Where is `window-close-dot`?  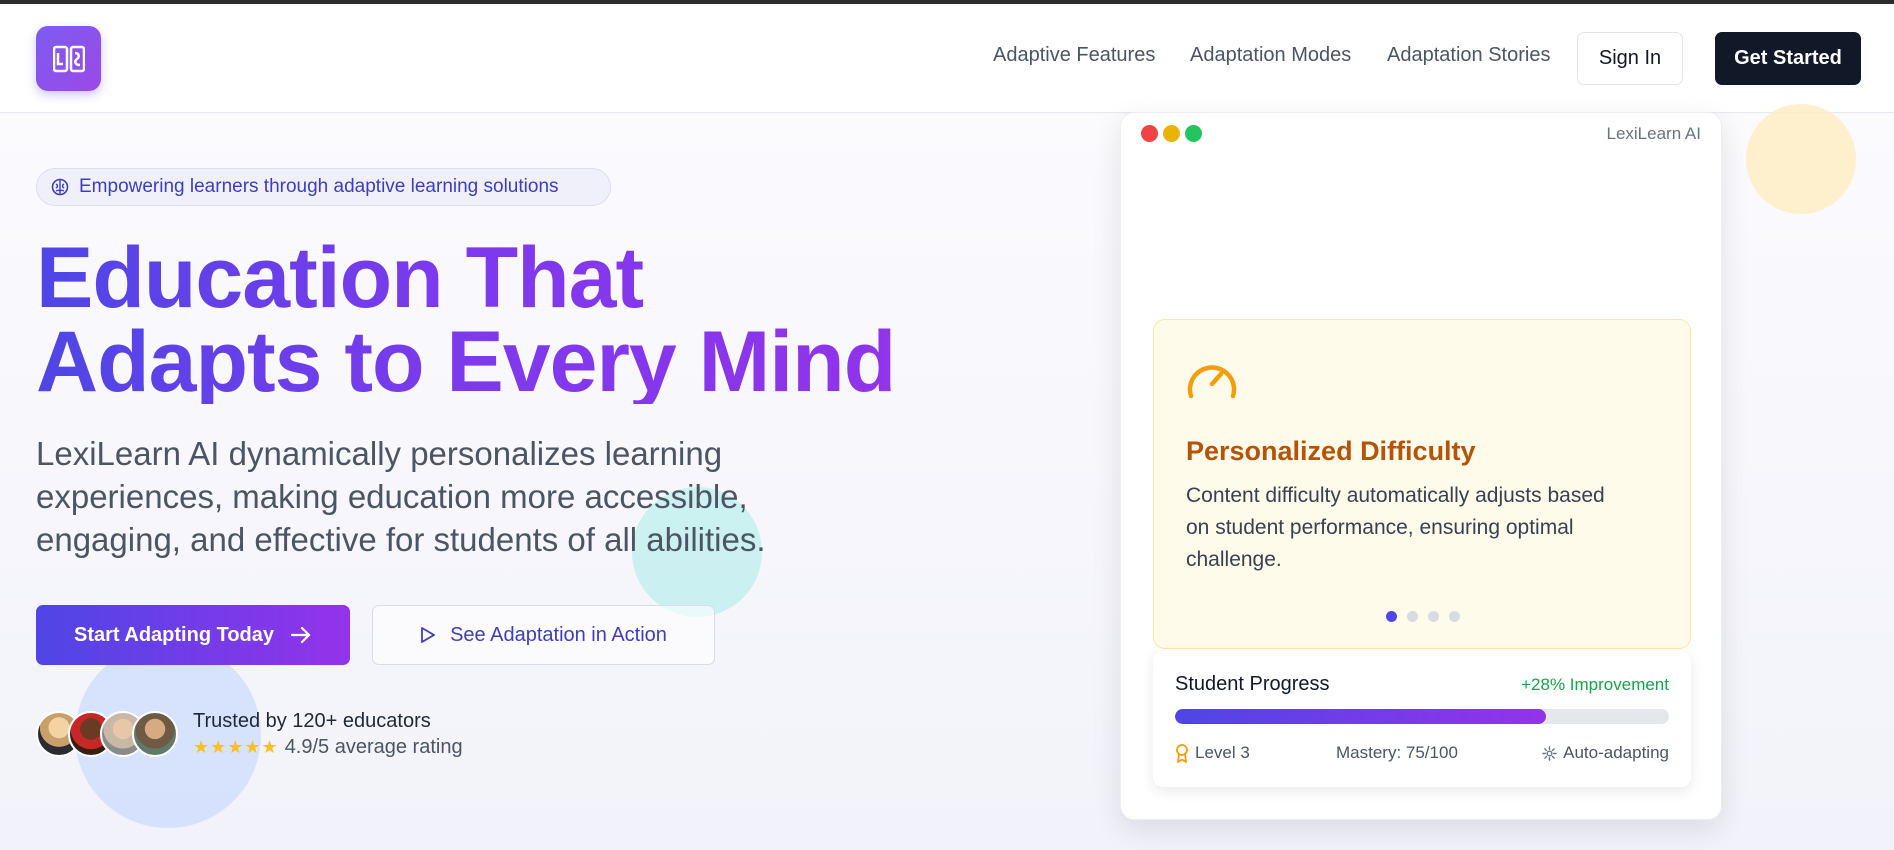 window-close-dot is located at coordinates (1149, 133).